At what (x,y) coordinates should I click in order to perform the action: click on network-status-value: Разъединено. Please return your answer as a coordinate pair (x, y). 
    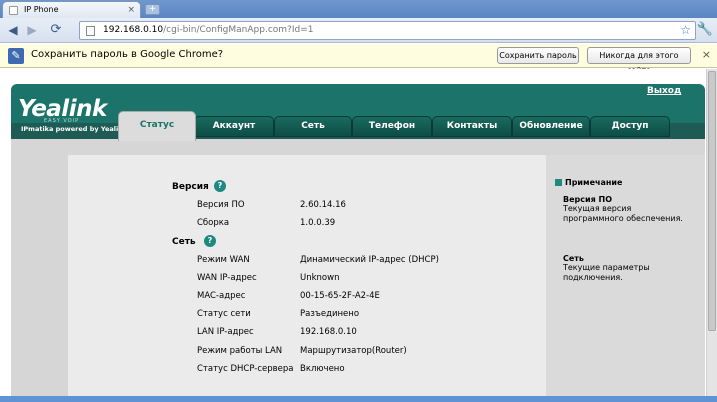
    Looking at the image, I should click on (330, 314).